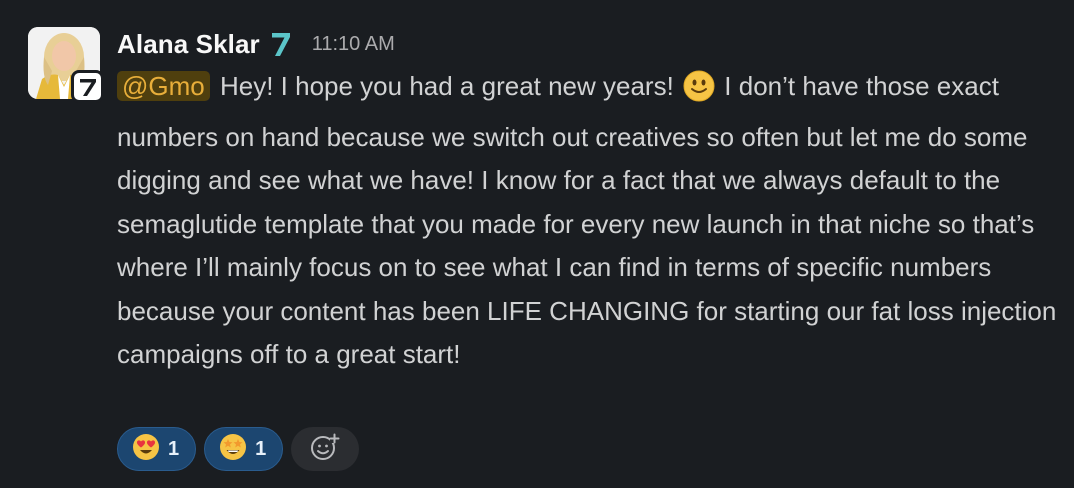  I want to click on slightly-smiling-face-icon, so click(699, 93).